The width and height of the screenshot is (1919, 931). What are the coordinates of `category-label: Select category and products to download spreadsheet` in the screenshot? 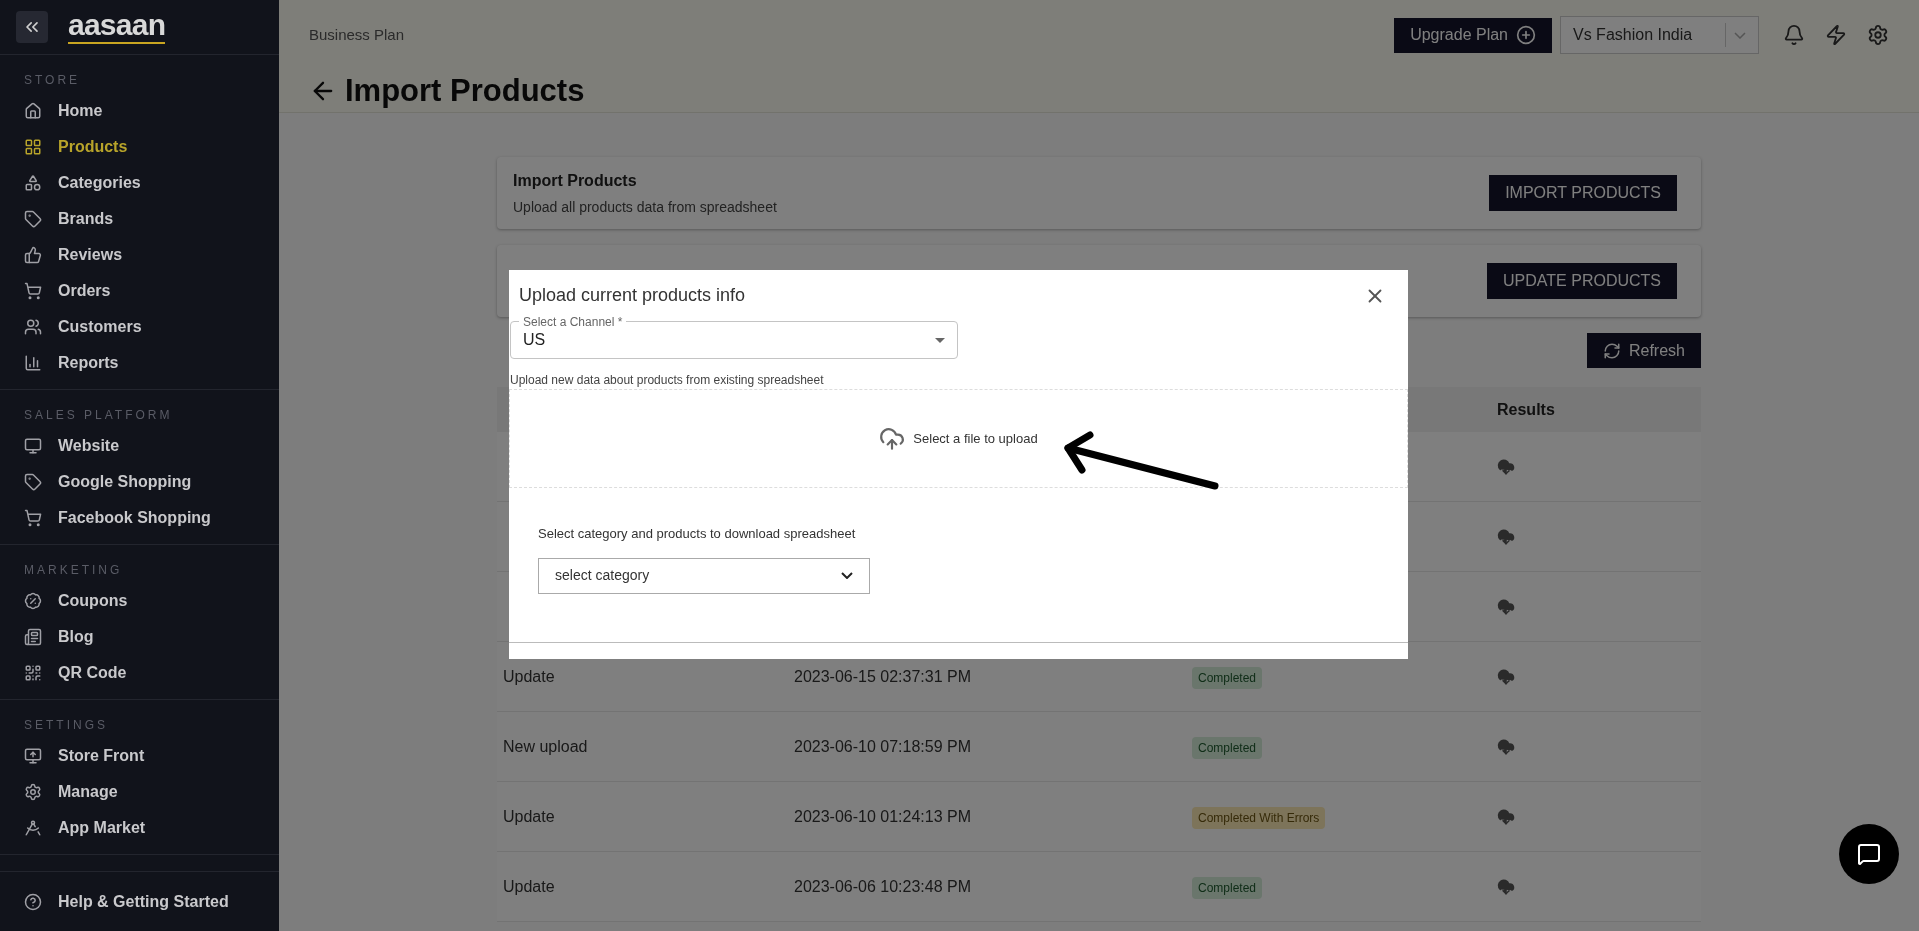 It's located at (697, 534).